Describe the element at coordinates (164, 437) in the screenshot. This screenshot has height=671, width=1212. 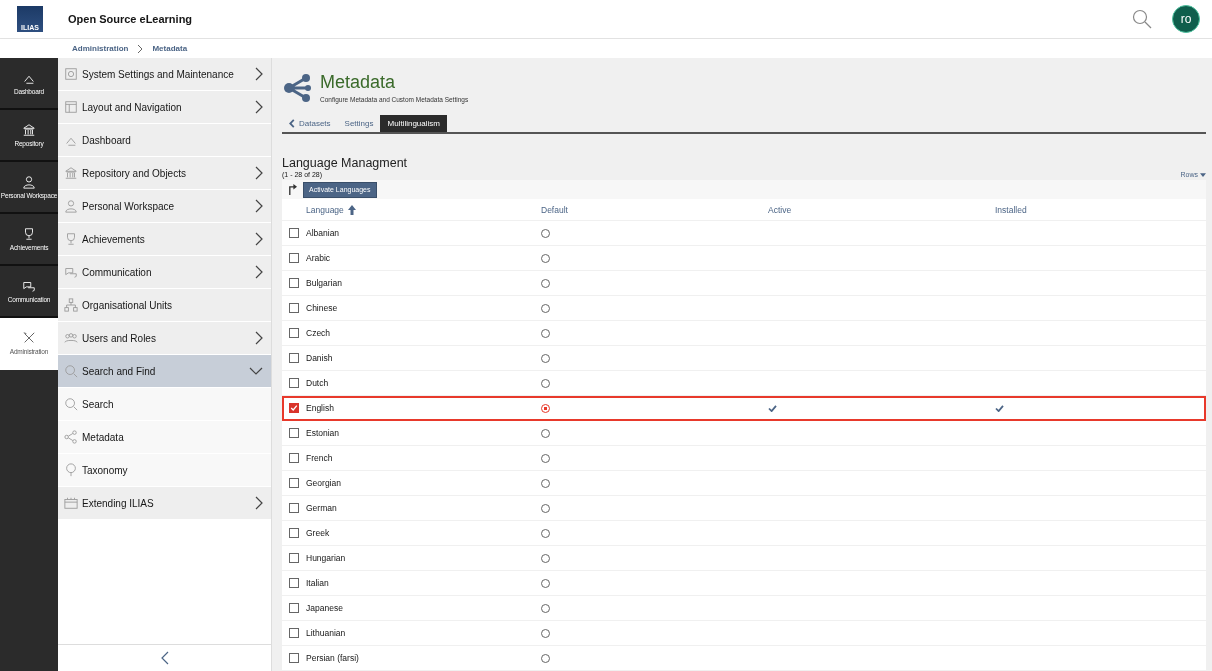
I see `sidebar-item: Metadata` at that location.